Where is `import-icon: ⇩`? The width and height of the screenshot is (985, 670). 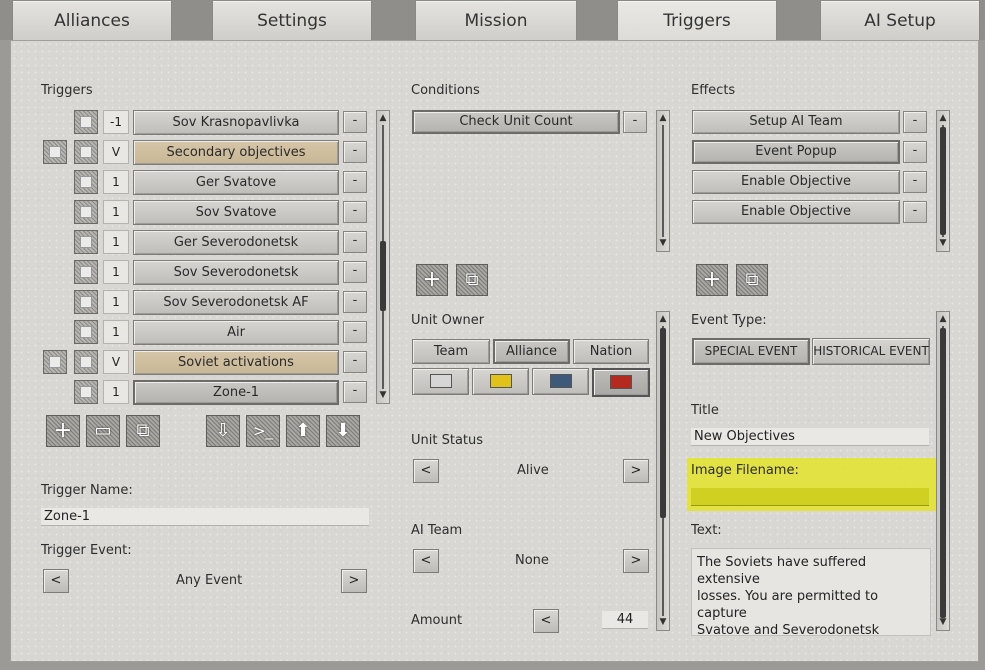
import-icon: ⇩ is located at coordinates (223, 431).